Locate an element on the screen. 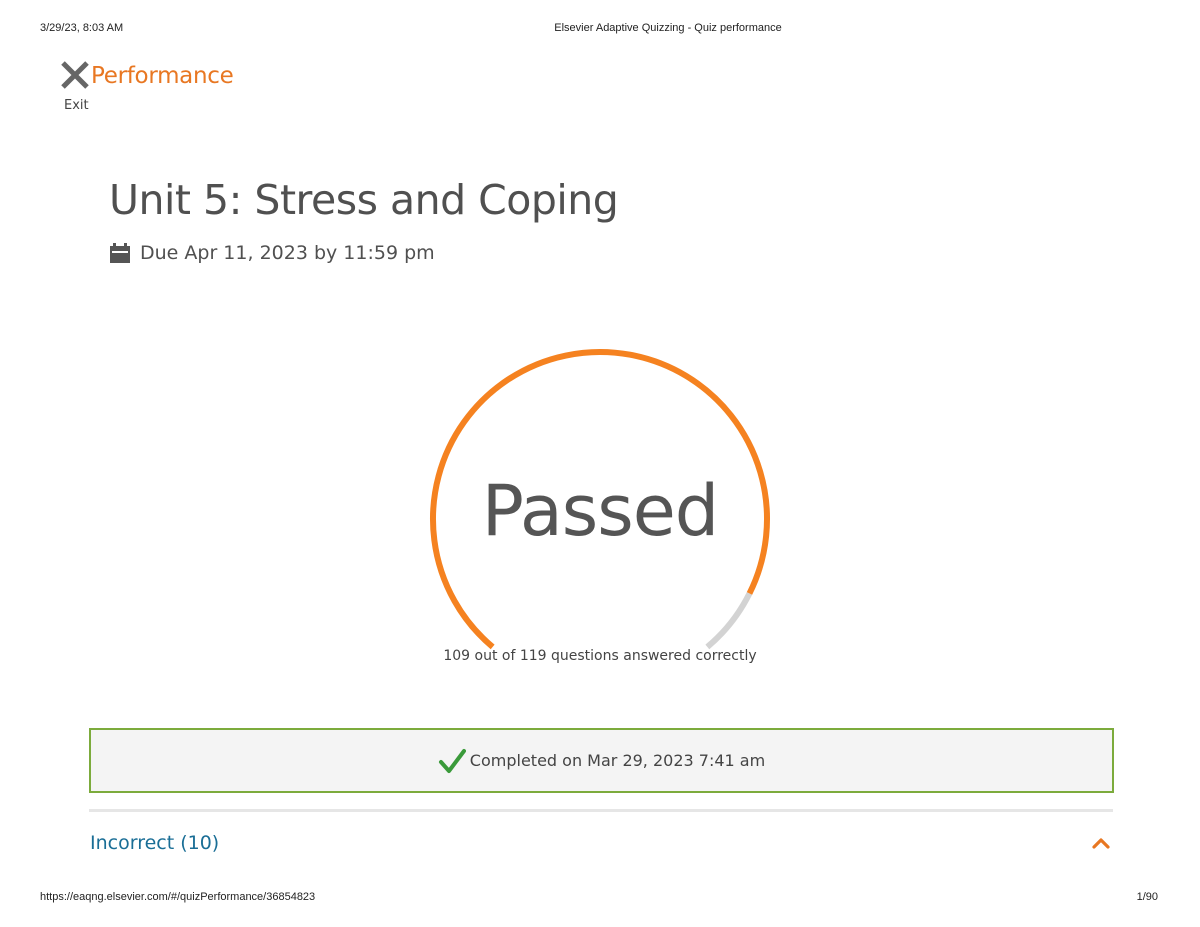 This screenshot has height=927, width=1200. quiz-title: Unit 5: Stress and Coping is located at coordinates (364, 200).